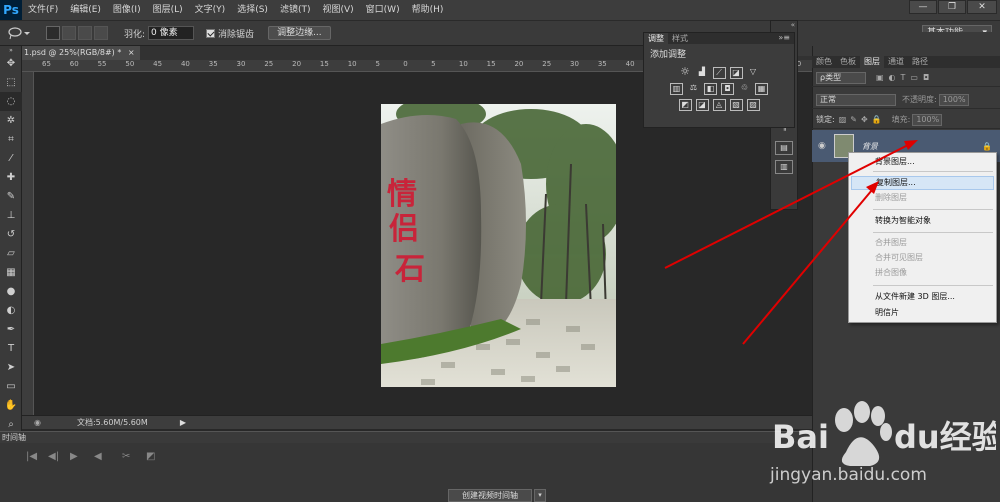 The height and width of the screenshot is (502, 1000). What do you see at coordinates (11, 82) in the screenshot?
I see `marquee-tool-icon: ⬚` at bounding box center [11, 82].